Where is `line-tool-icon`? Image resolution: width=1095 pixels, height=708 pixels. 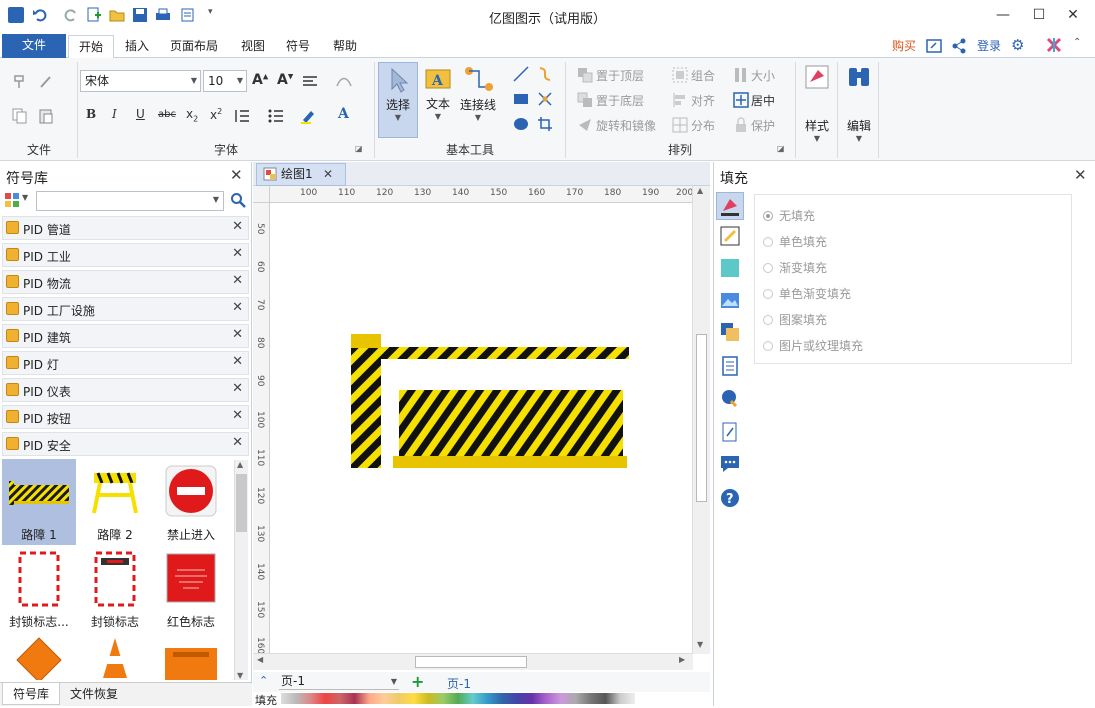 line-tool-icon is located at coordinates (521, 74).